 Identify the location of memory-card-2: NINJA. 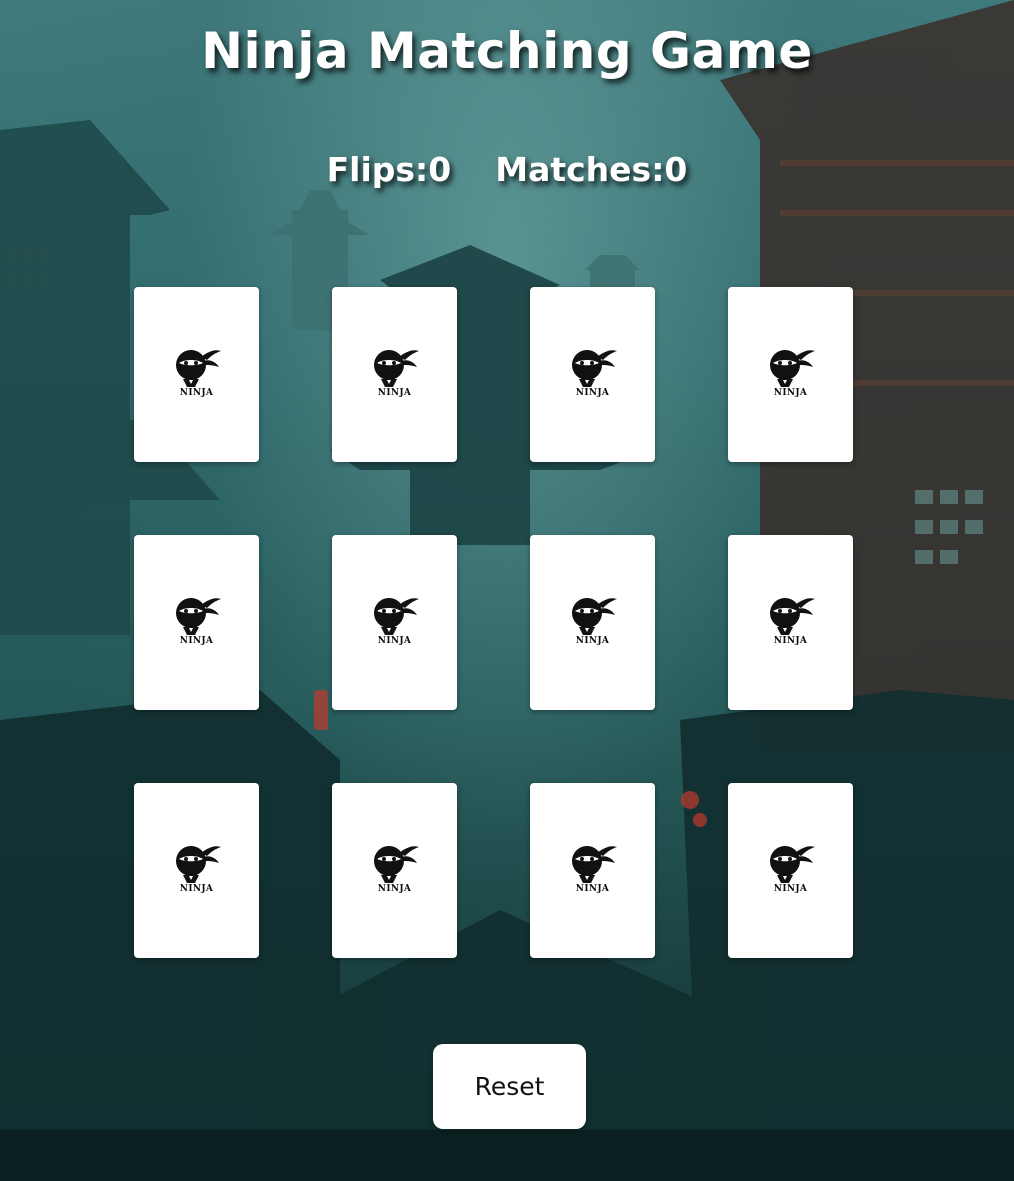
(394, 374).